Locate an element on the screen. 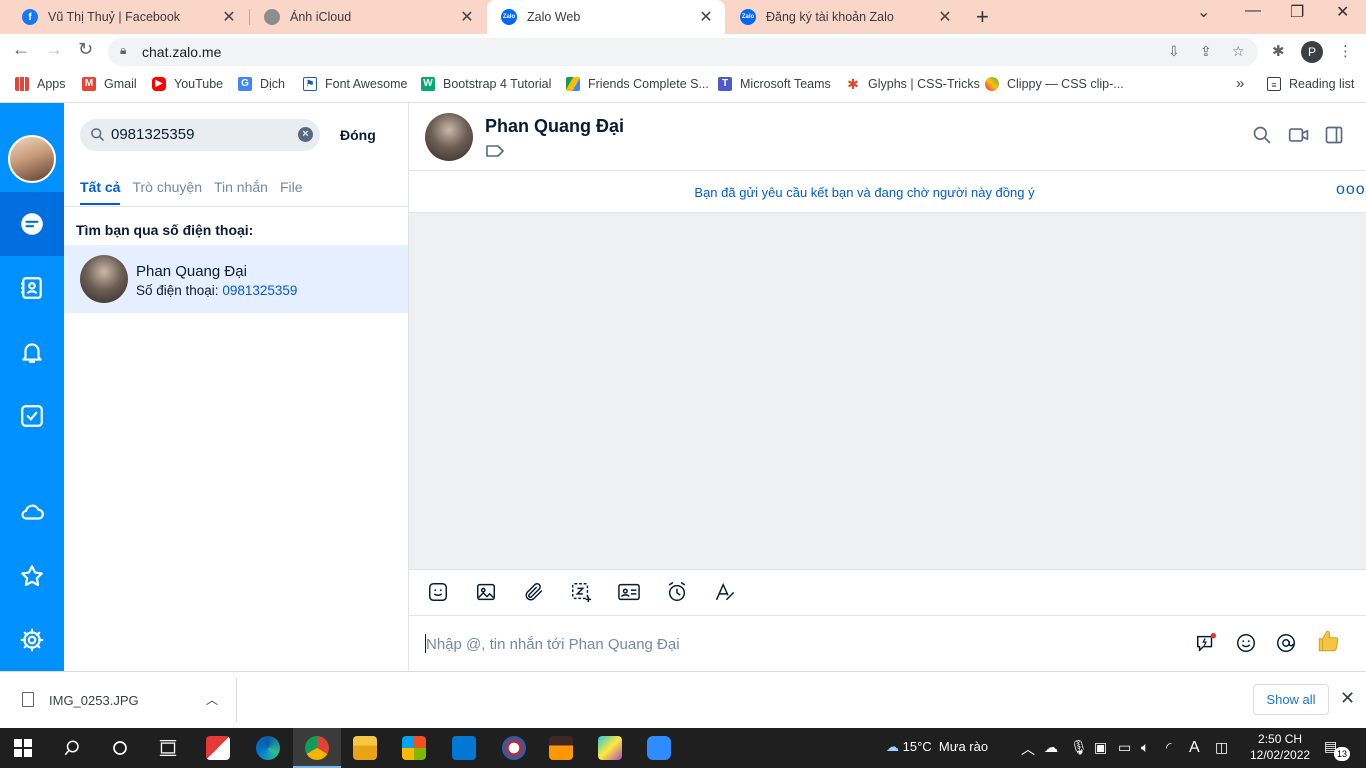 Image resolution: width=1366 pixels, height=768 pixels. nav-settings is located at coordinates (32, 640).